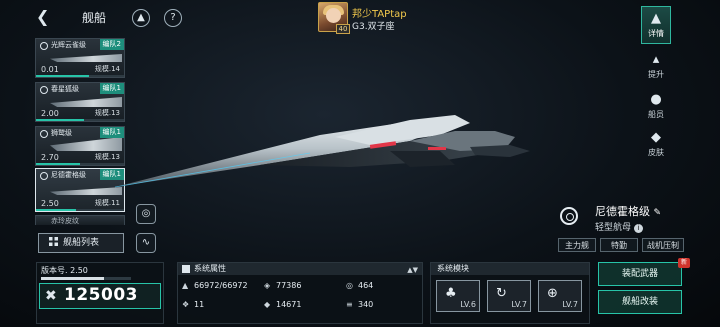 This screenshot has height=327, width=720. I want to click on ship-tag: 特勤, so click(619, 245).